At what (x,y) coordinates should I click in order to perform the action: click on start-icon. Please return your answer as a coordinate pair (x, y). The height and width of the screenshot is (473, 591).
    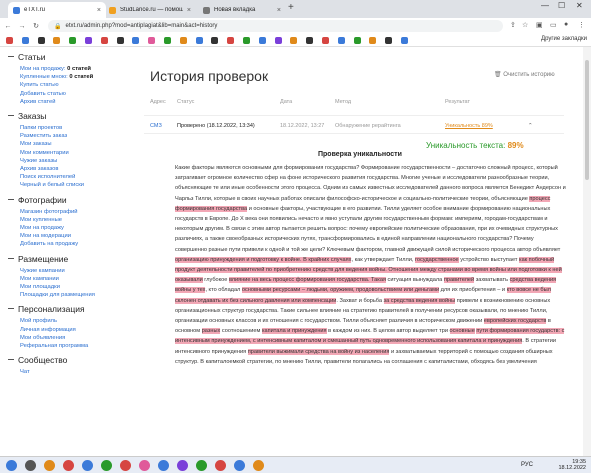
    Looking at the image, I should click on (11, 465).